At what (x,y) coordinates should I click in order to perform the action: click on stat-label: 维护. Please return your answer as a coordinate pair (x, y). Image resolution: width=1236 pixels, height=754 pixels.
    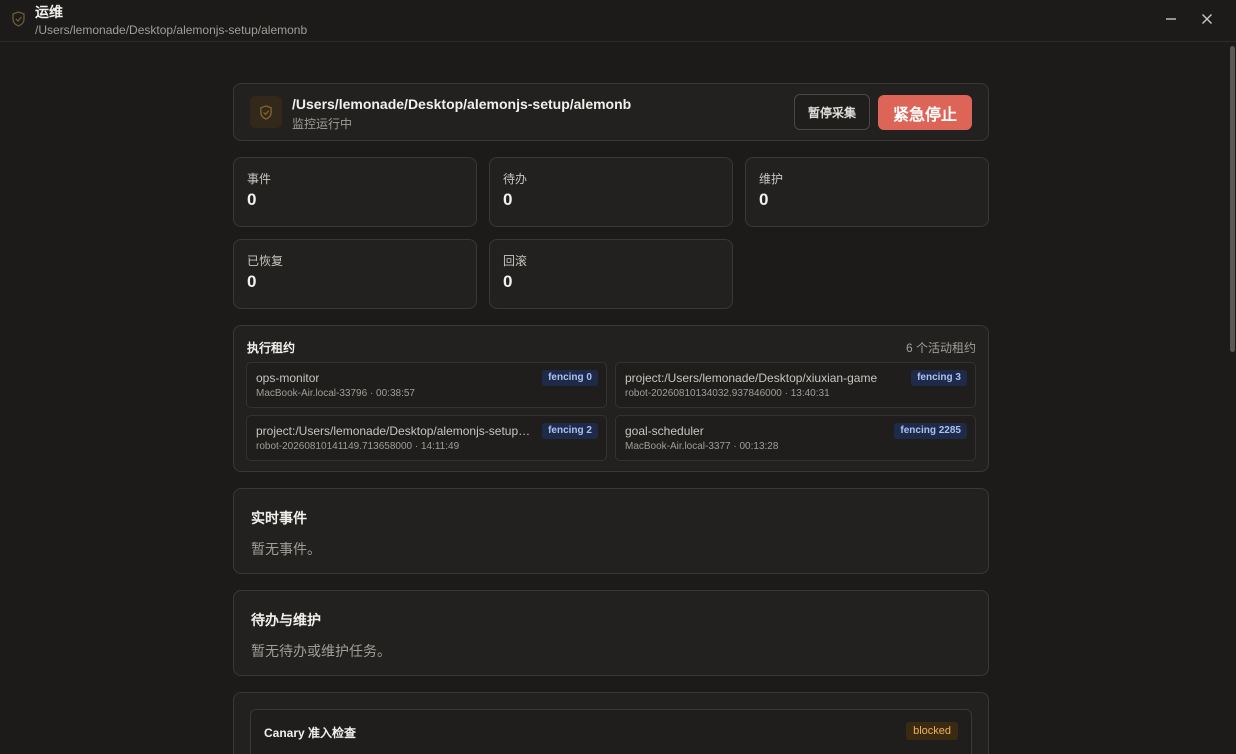
    Looking at the image, I should click on (771, 179).